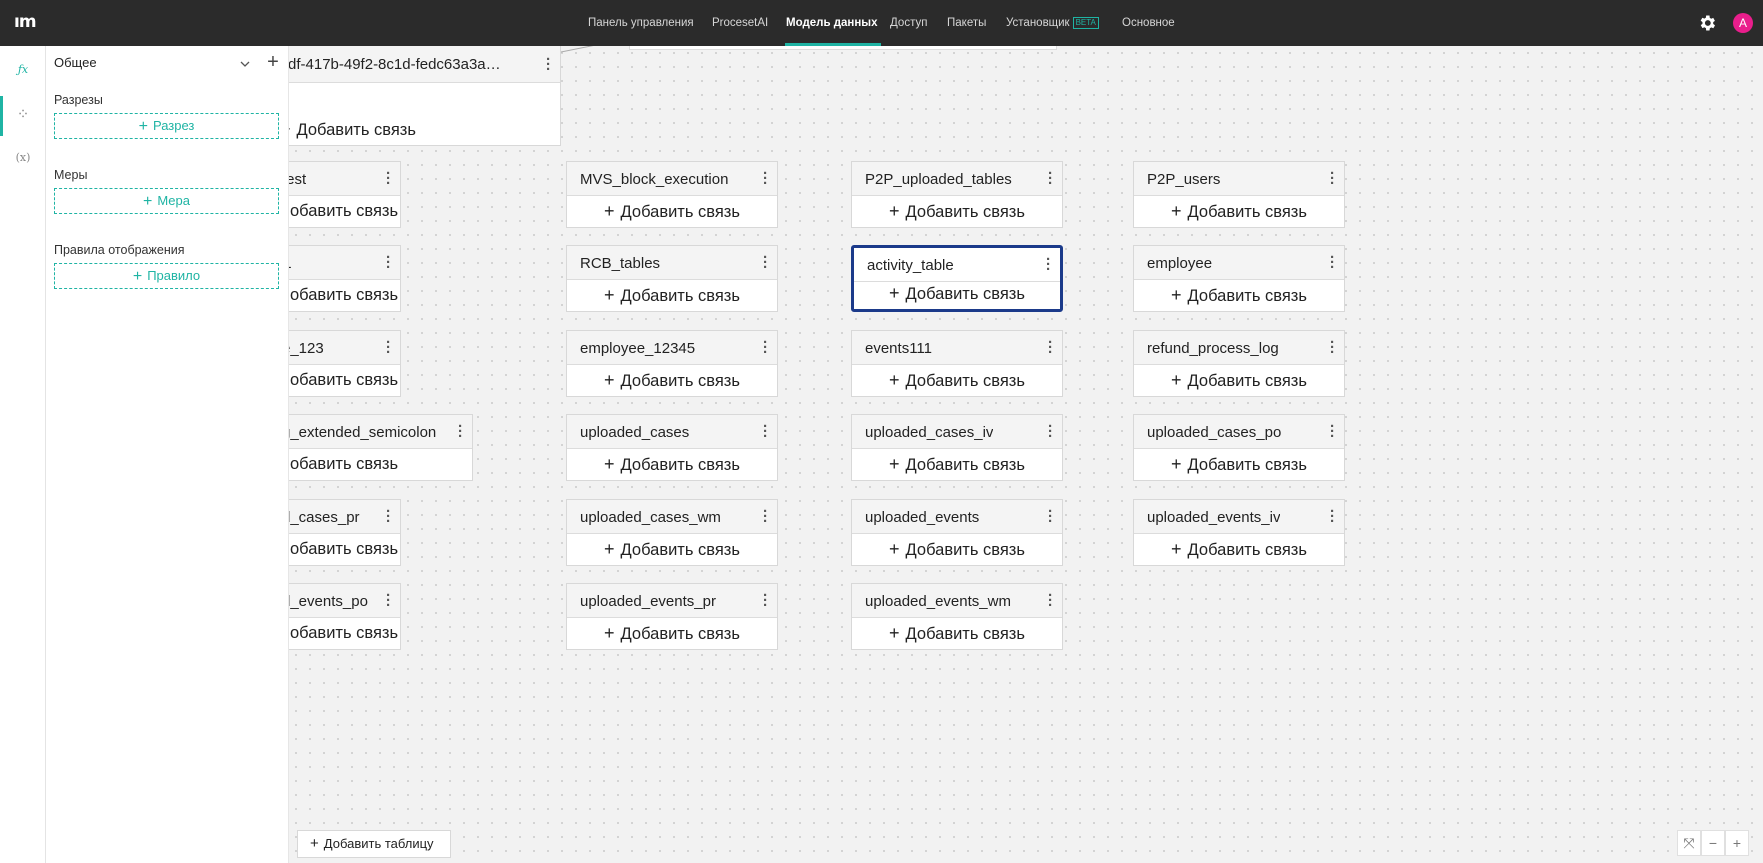 Image resolution: width=1763 pixels, height=863 pixels. I want to click on table-card: refund_process_log · · · + Добавить связь, so click(1239, 363).